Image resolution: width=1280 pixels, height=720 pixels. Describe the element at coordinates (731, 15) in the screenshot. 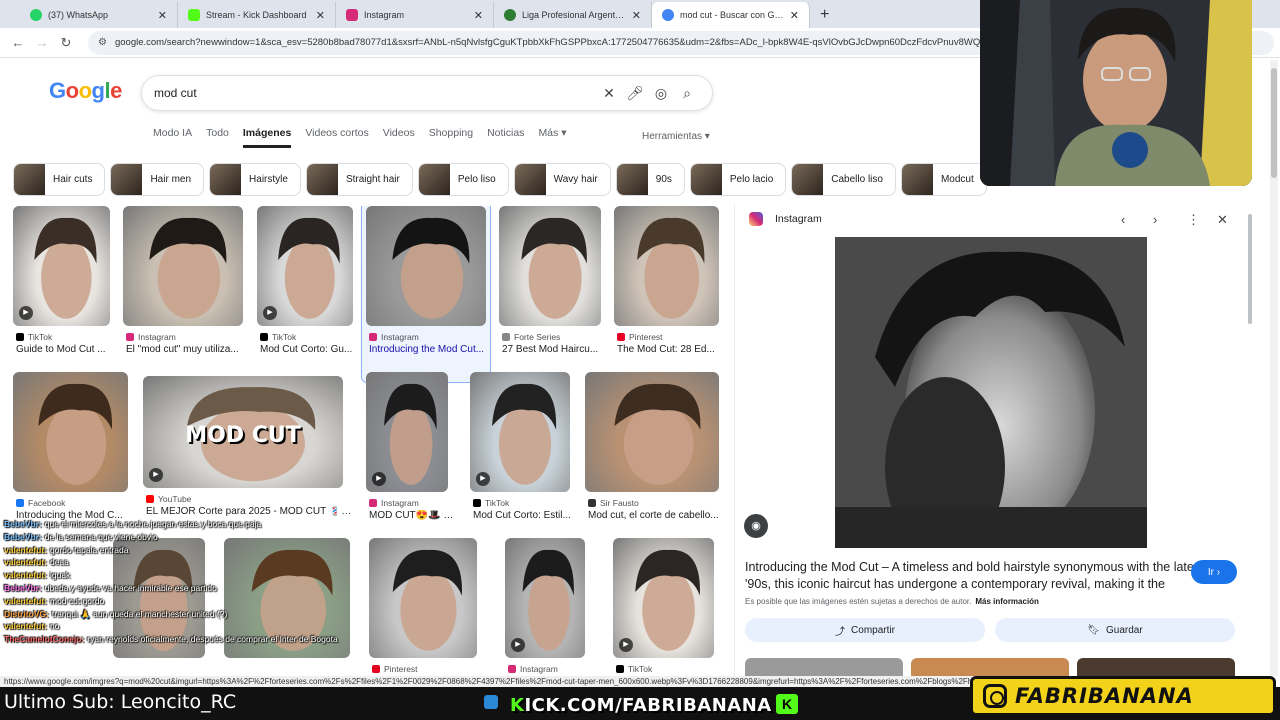

I see `browser-tab-google: mod cut - Buscar con Google ✕` at that location.